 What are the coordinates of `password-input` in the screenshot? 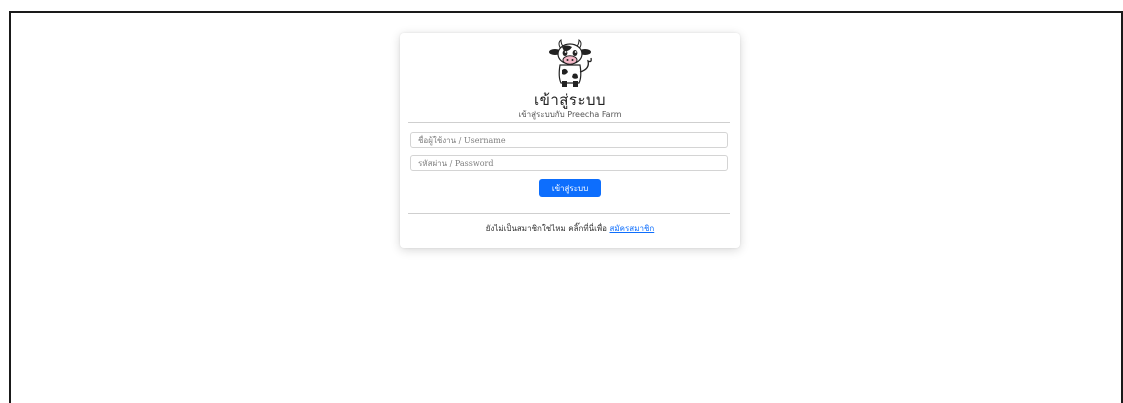 It's located at (569, 163).